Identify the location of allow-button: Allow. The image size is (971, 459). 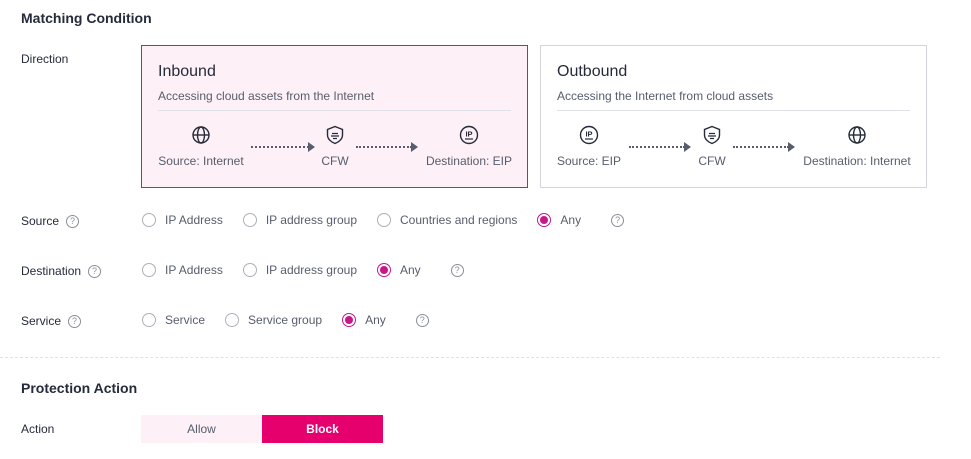
(201, 429).